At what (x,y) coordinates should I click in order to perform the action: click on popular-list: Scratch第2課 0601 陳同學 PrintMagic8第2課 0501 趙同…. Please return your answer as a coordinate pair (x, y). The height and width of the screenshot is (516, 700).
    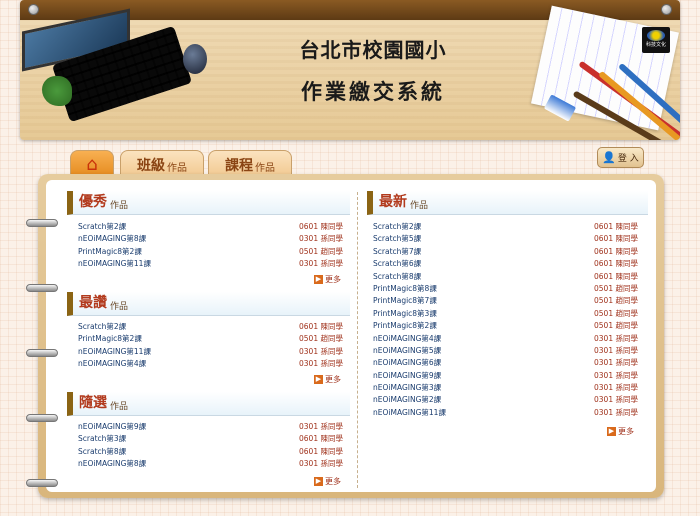
    Looking at the image, I should click on (210, 346).